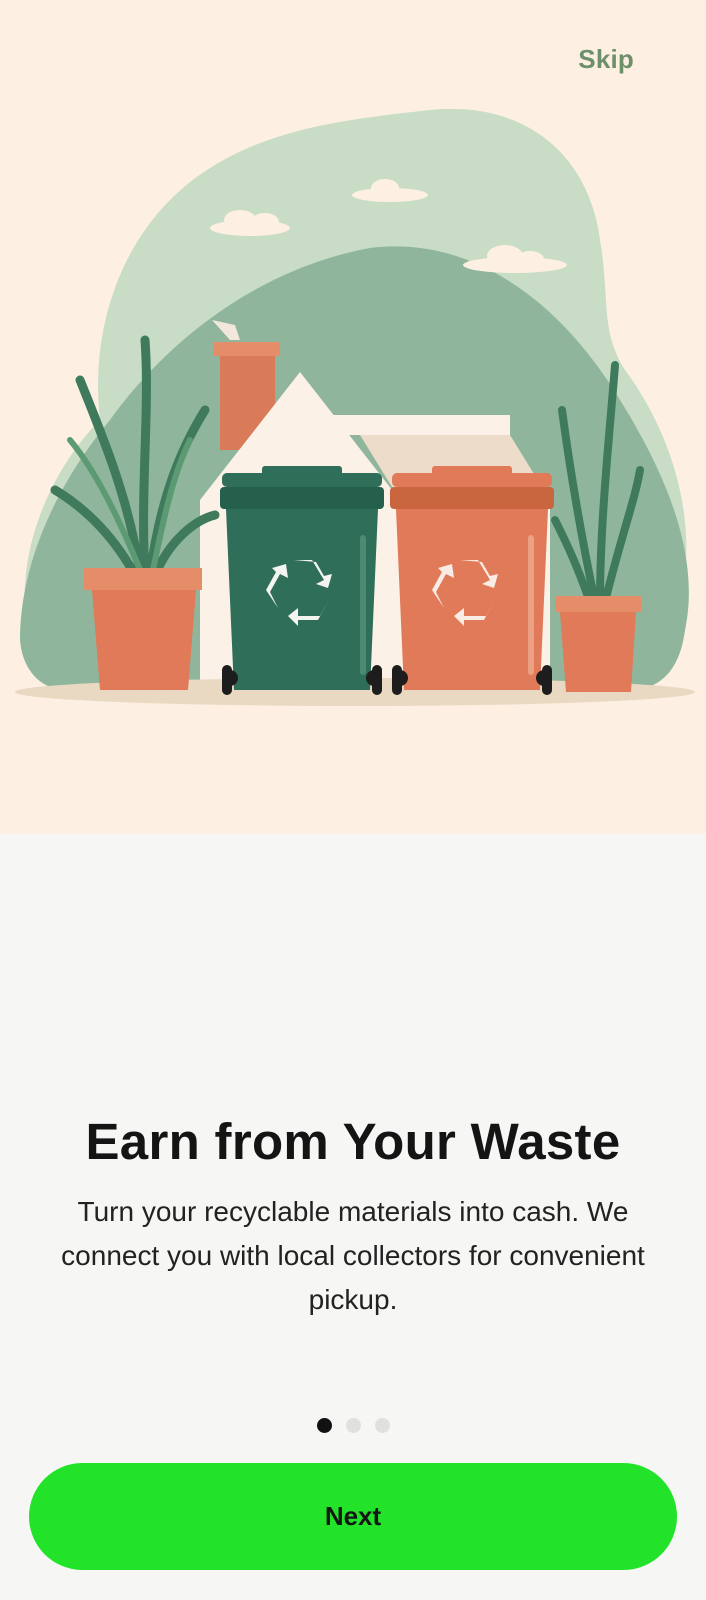 The width and height of the screenshot is (706, 1600). Describe the element at coordinates (472, 580) in the screenshot. I see `orange-recycling-bin-icon` at that location.